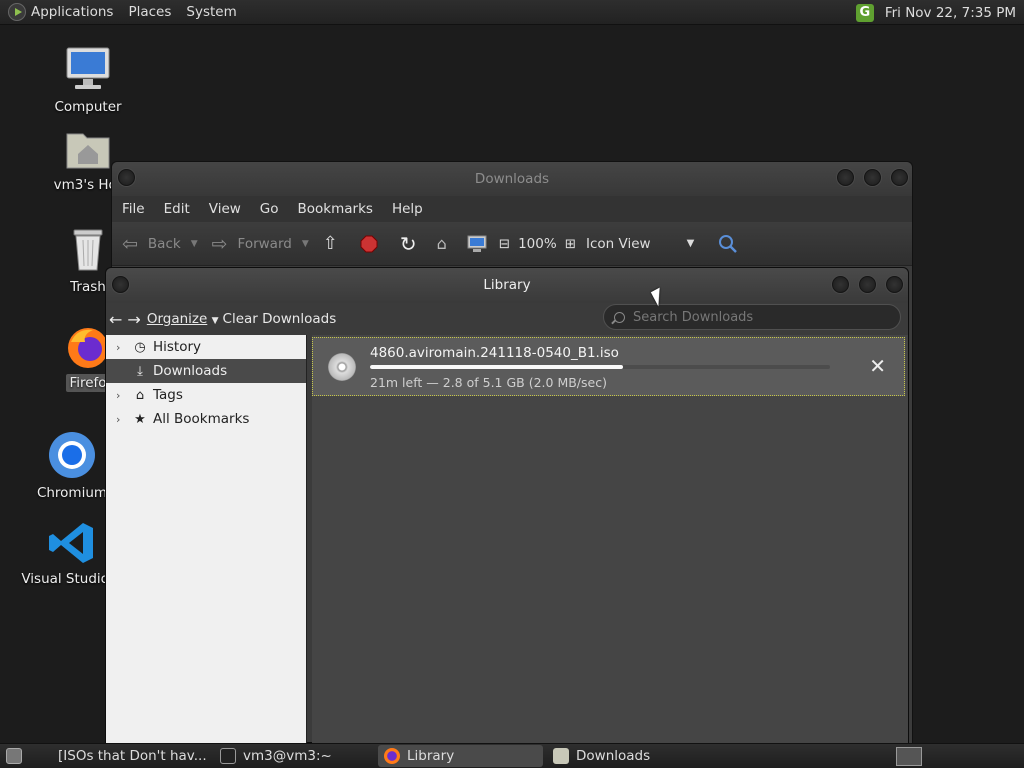 This screenshot has height=768, width=1024. I want to click on clear-downloads-button: Clear Downloads, so click(280, 319).